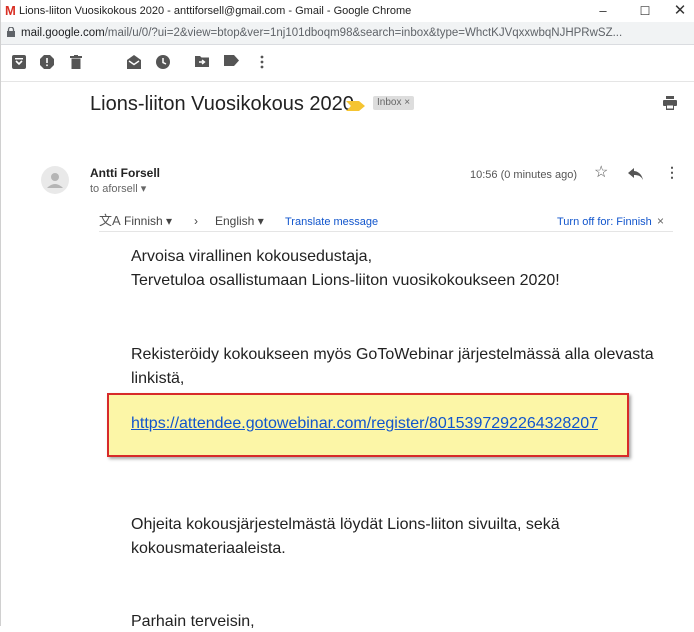  What do you see at coordinates (110, 220) in the screenshot?
I see `translate-icon: 文A` at bounding box center [110, 220].